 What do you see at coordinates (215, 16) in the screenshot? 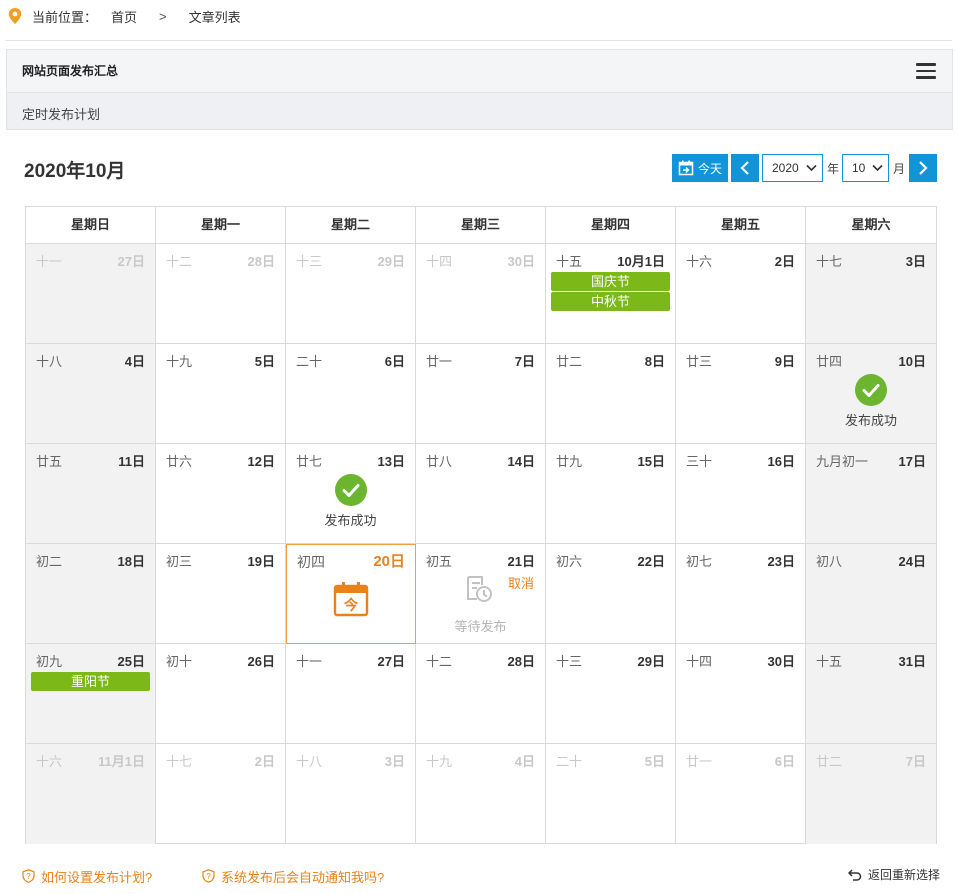
I see `breadcrumb-current: 文章列表` at bounding box center [215, 16].